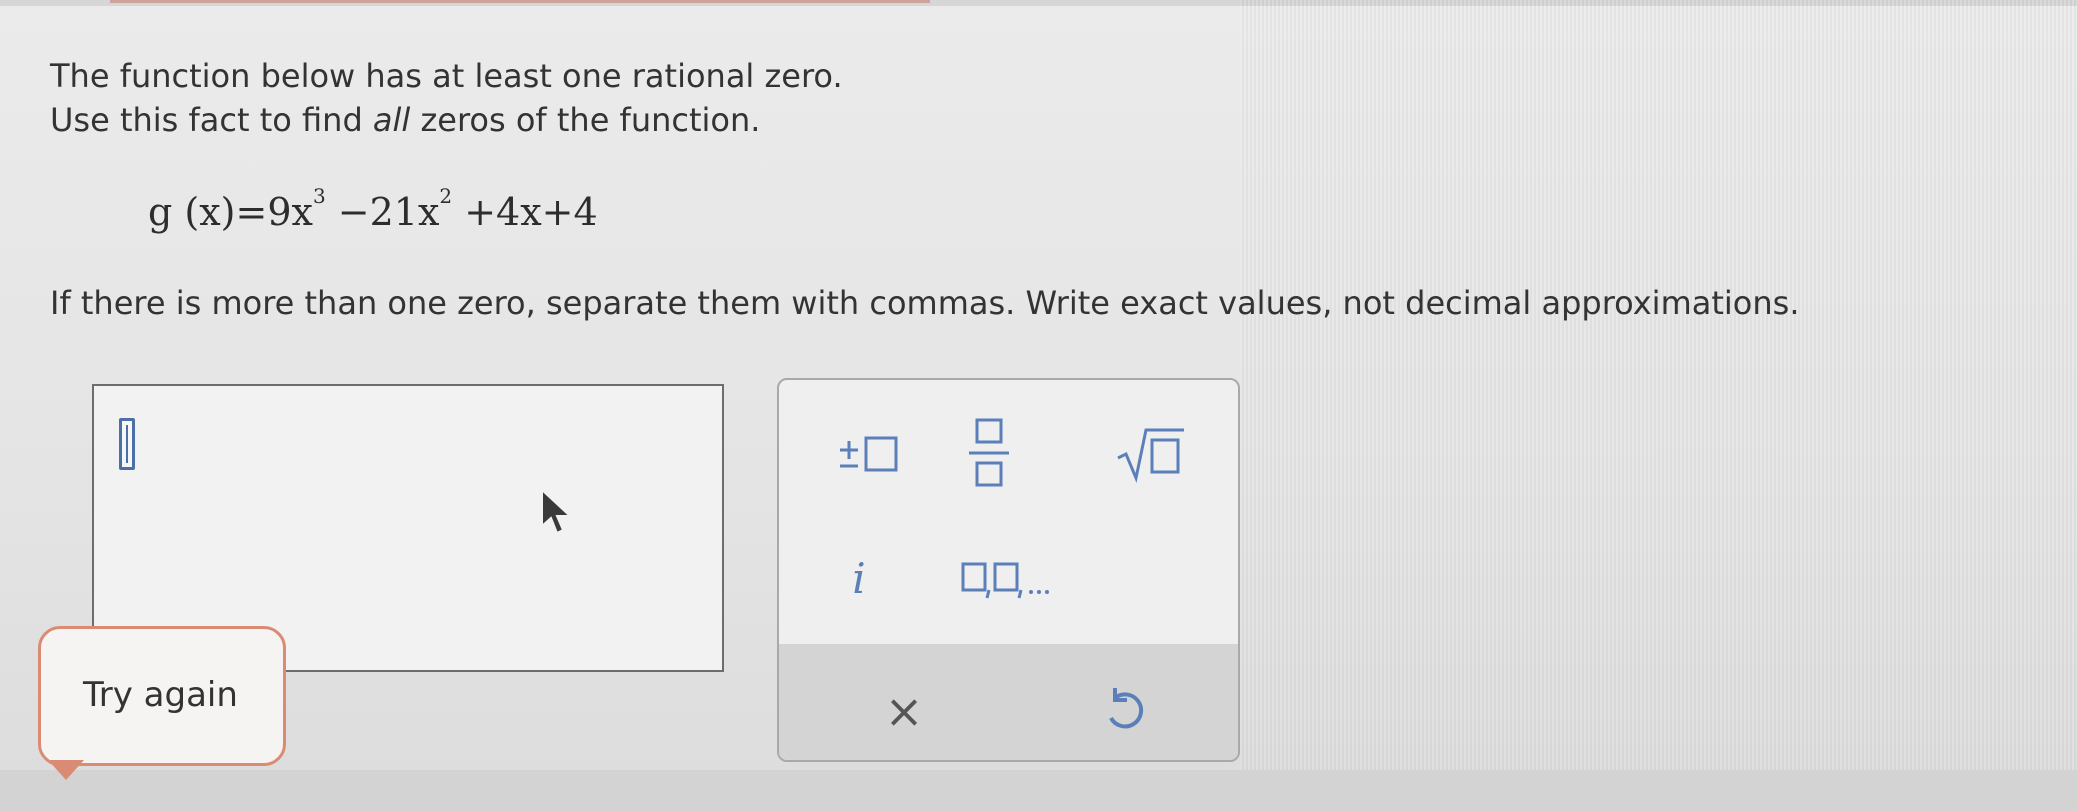 The image size is (2077, 811). I want to click on list-button, so click(1009, 578).